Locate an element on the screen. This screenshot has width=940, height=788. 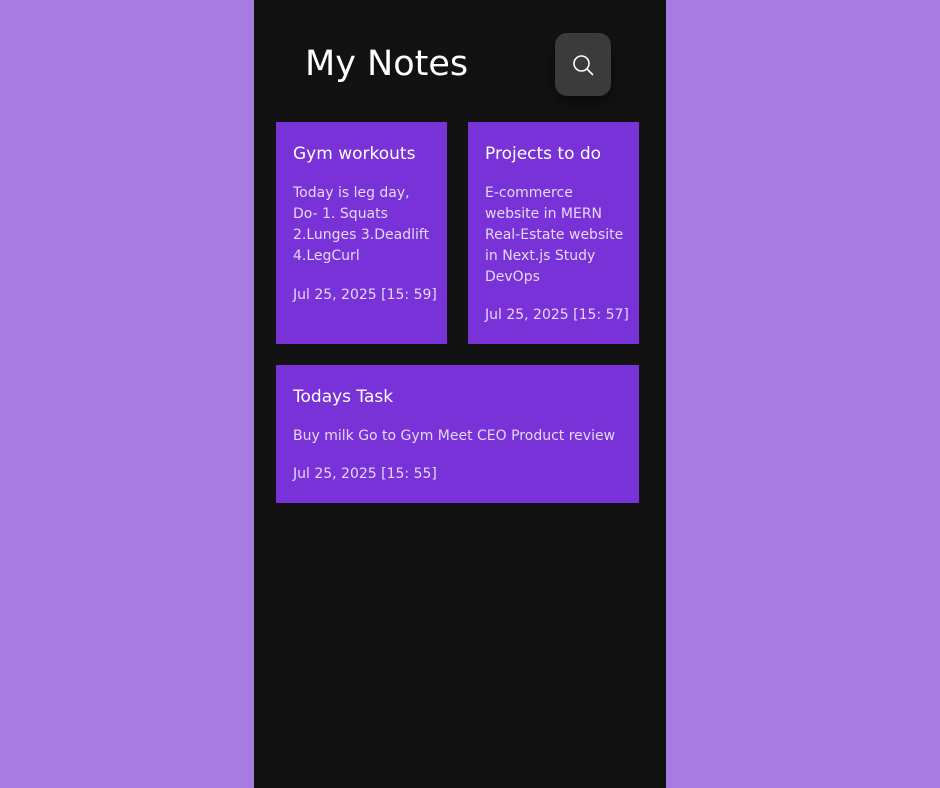
page-title: My Notes is located at coordinates (387, 64).